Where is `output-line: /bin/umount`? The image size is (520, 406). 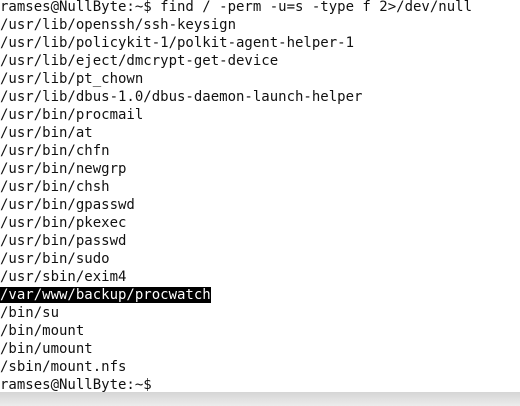 output-line: /bin/umount is located at coordinates (46, 349).